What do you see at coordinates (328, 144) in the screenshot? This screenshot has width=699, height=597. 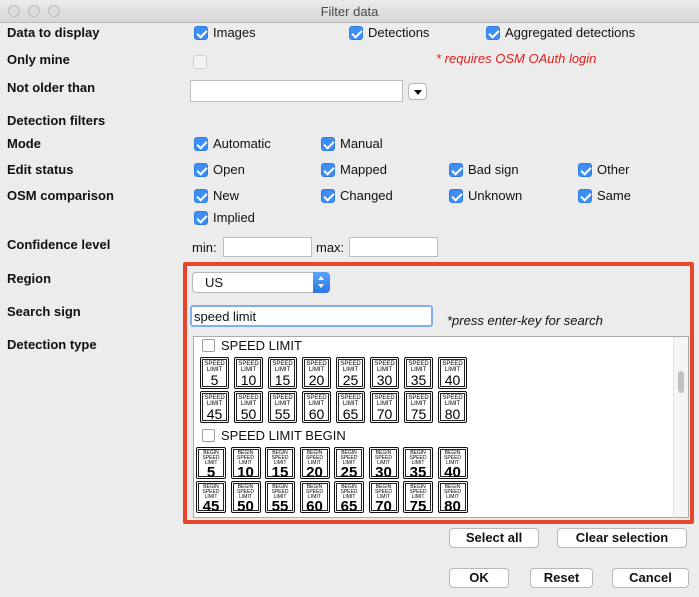 I see `manual-checkbox` at bounding box center [328, 144].